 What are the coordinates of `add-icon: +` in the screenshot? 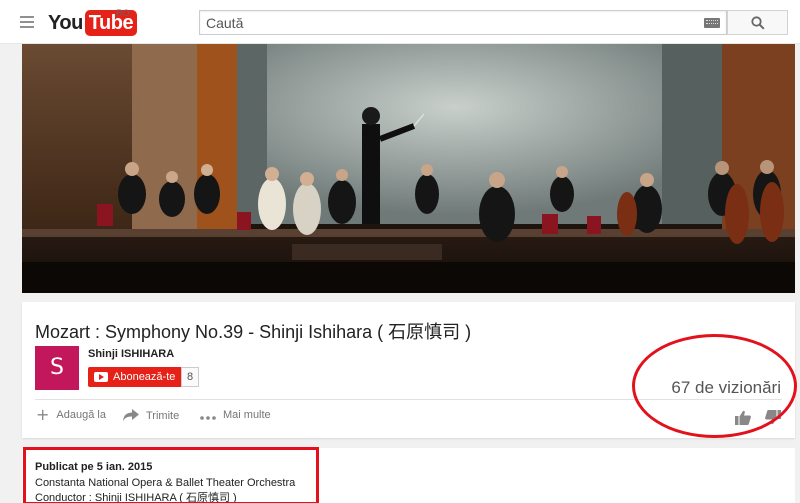 It's located at (43, 414).